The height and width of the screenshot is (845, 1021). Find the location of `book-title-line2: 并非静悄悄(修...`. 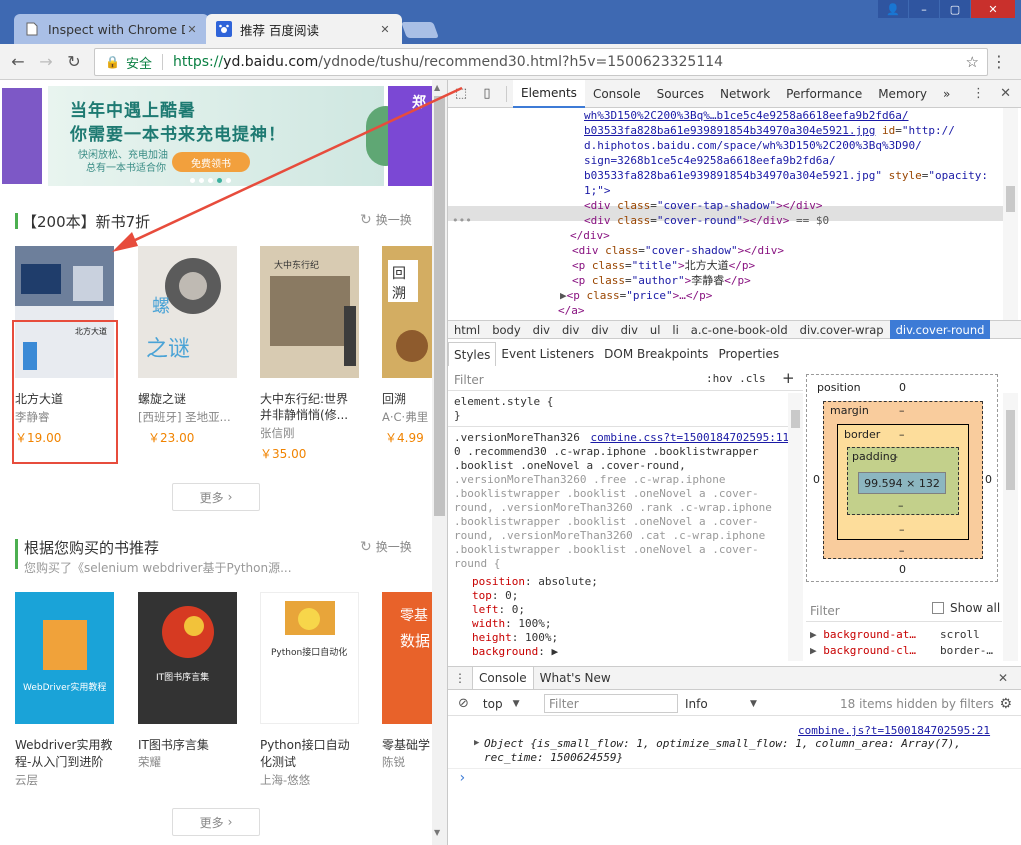

book-title-line2: 并非静悄悄(修... is located at coordinates (304, 414).